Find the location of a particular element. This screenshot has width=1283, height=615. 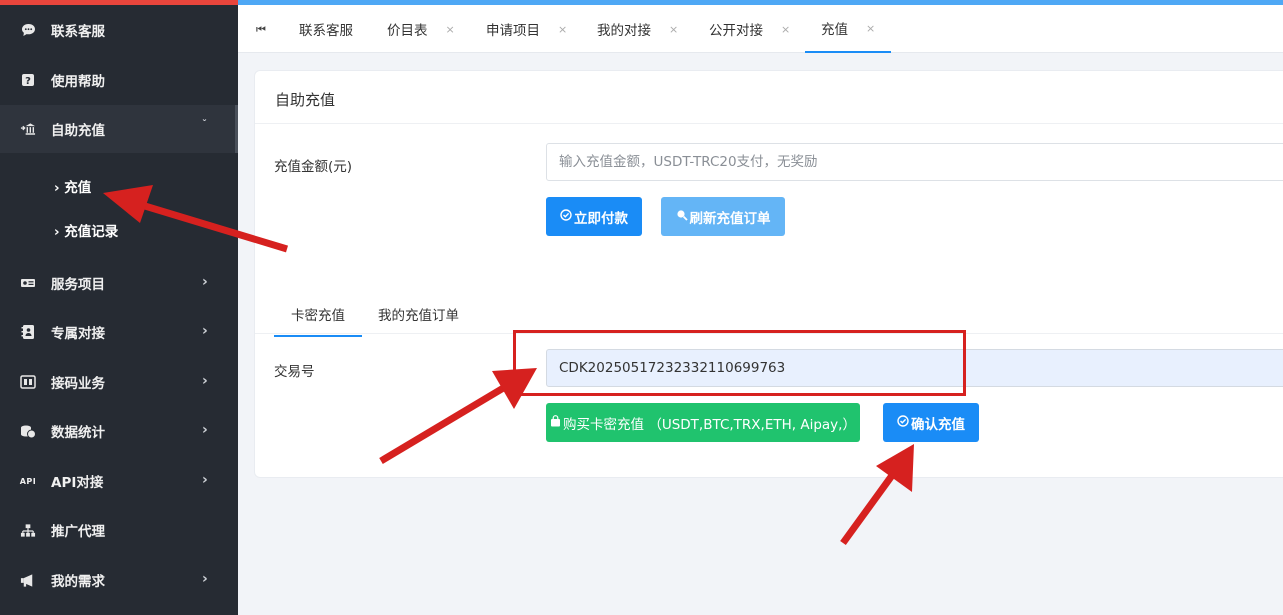

annotation-arrow-confirm is located at coordinates (877, 495).